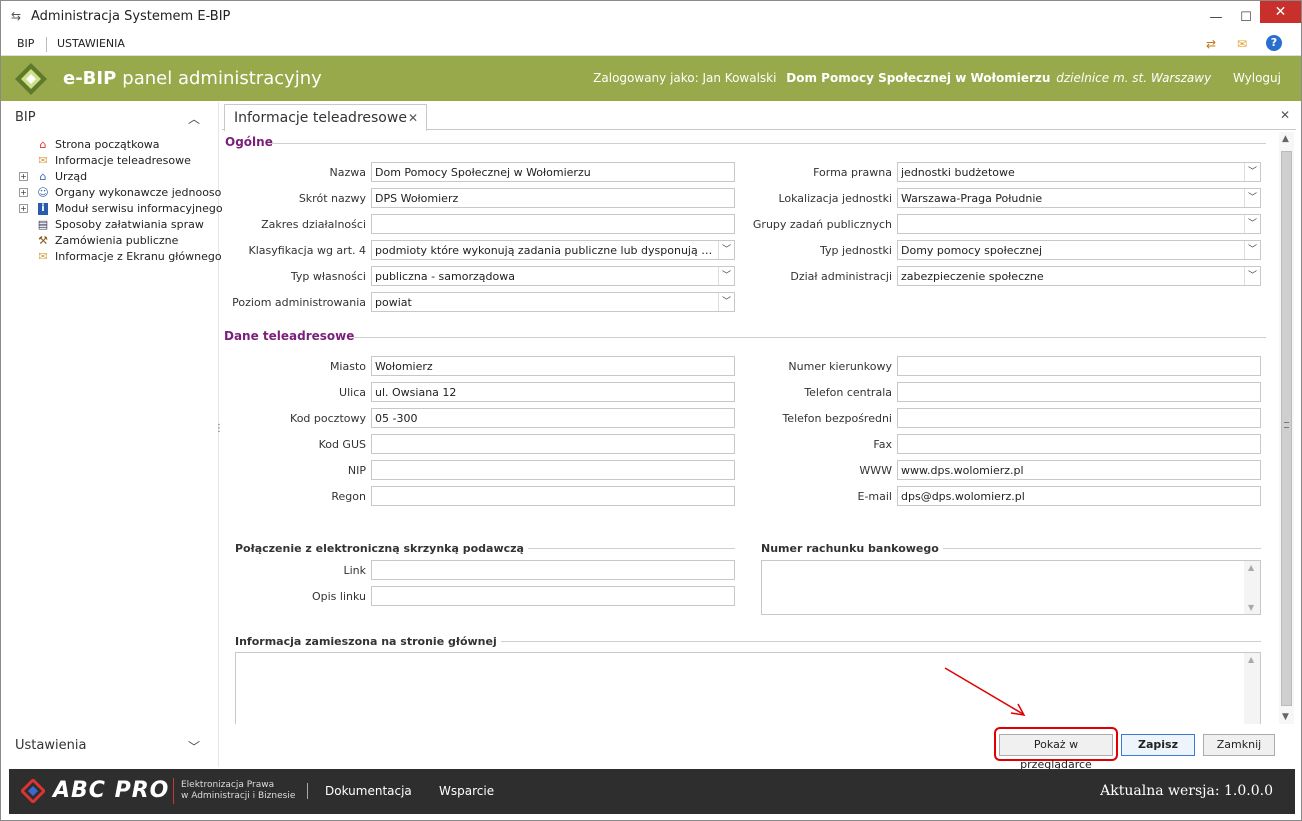 This screenshot has height=821, width=1302. Describe the element at coordinates (121, 225) in the screenshot. I see `sidebar-item-sposoby: ▤ Sposoby załatwiania spraw` at that location.